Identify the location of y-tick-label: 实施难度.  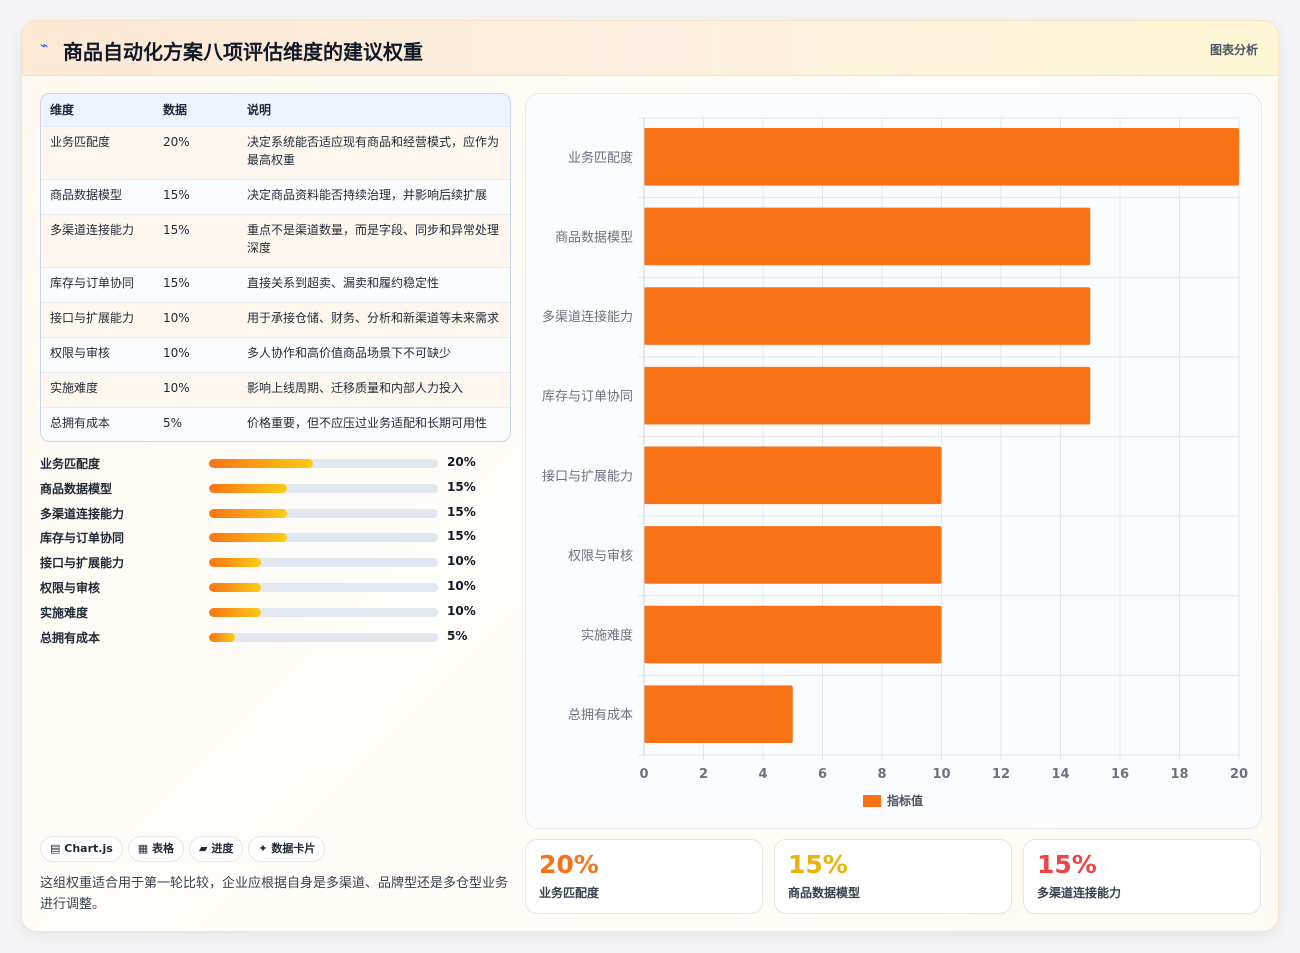
(607, 636).